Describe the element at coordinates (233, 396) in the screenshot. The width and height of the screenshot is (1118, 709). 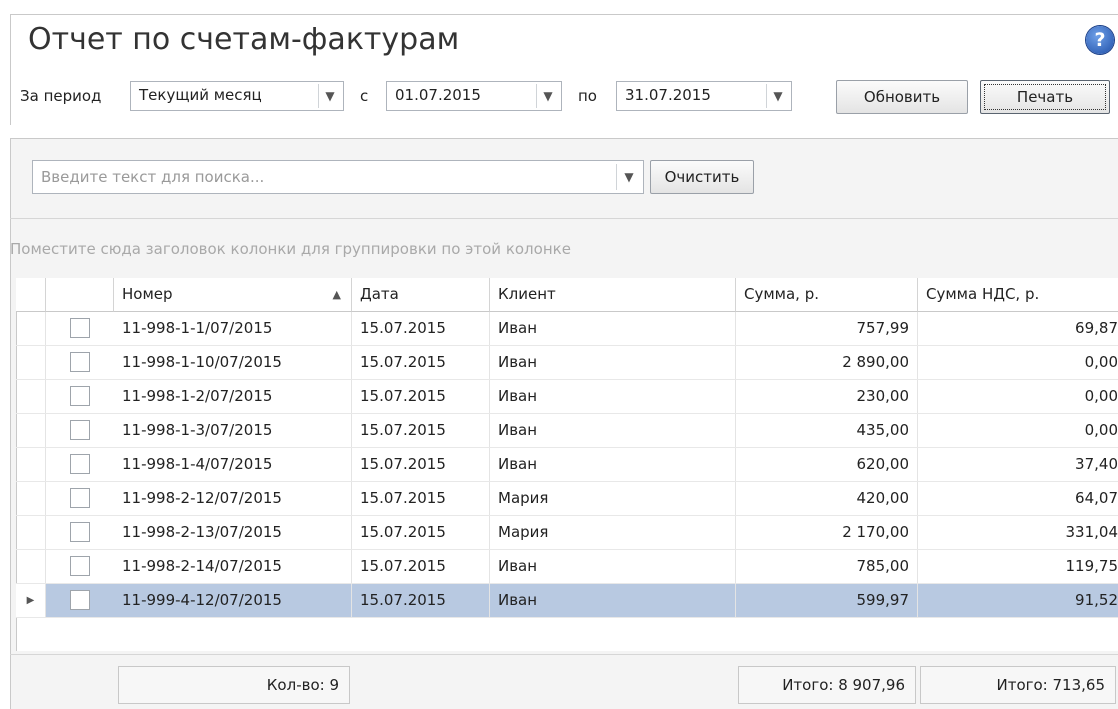
I see `cell-number: 11-998-1-2/07/2015` at that location.